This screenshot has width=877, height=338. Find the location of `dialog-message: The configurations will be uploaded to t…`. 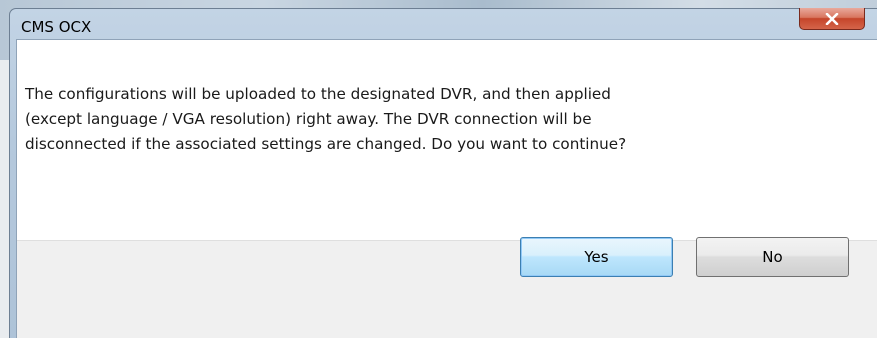

dialog-message: The configurations will be uploaded to t… is located at coordinates (326, 119).